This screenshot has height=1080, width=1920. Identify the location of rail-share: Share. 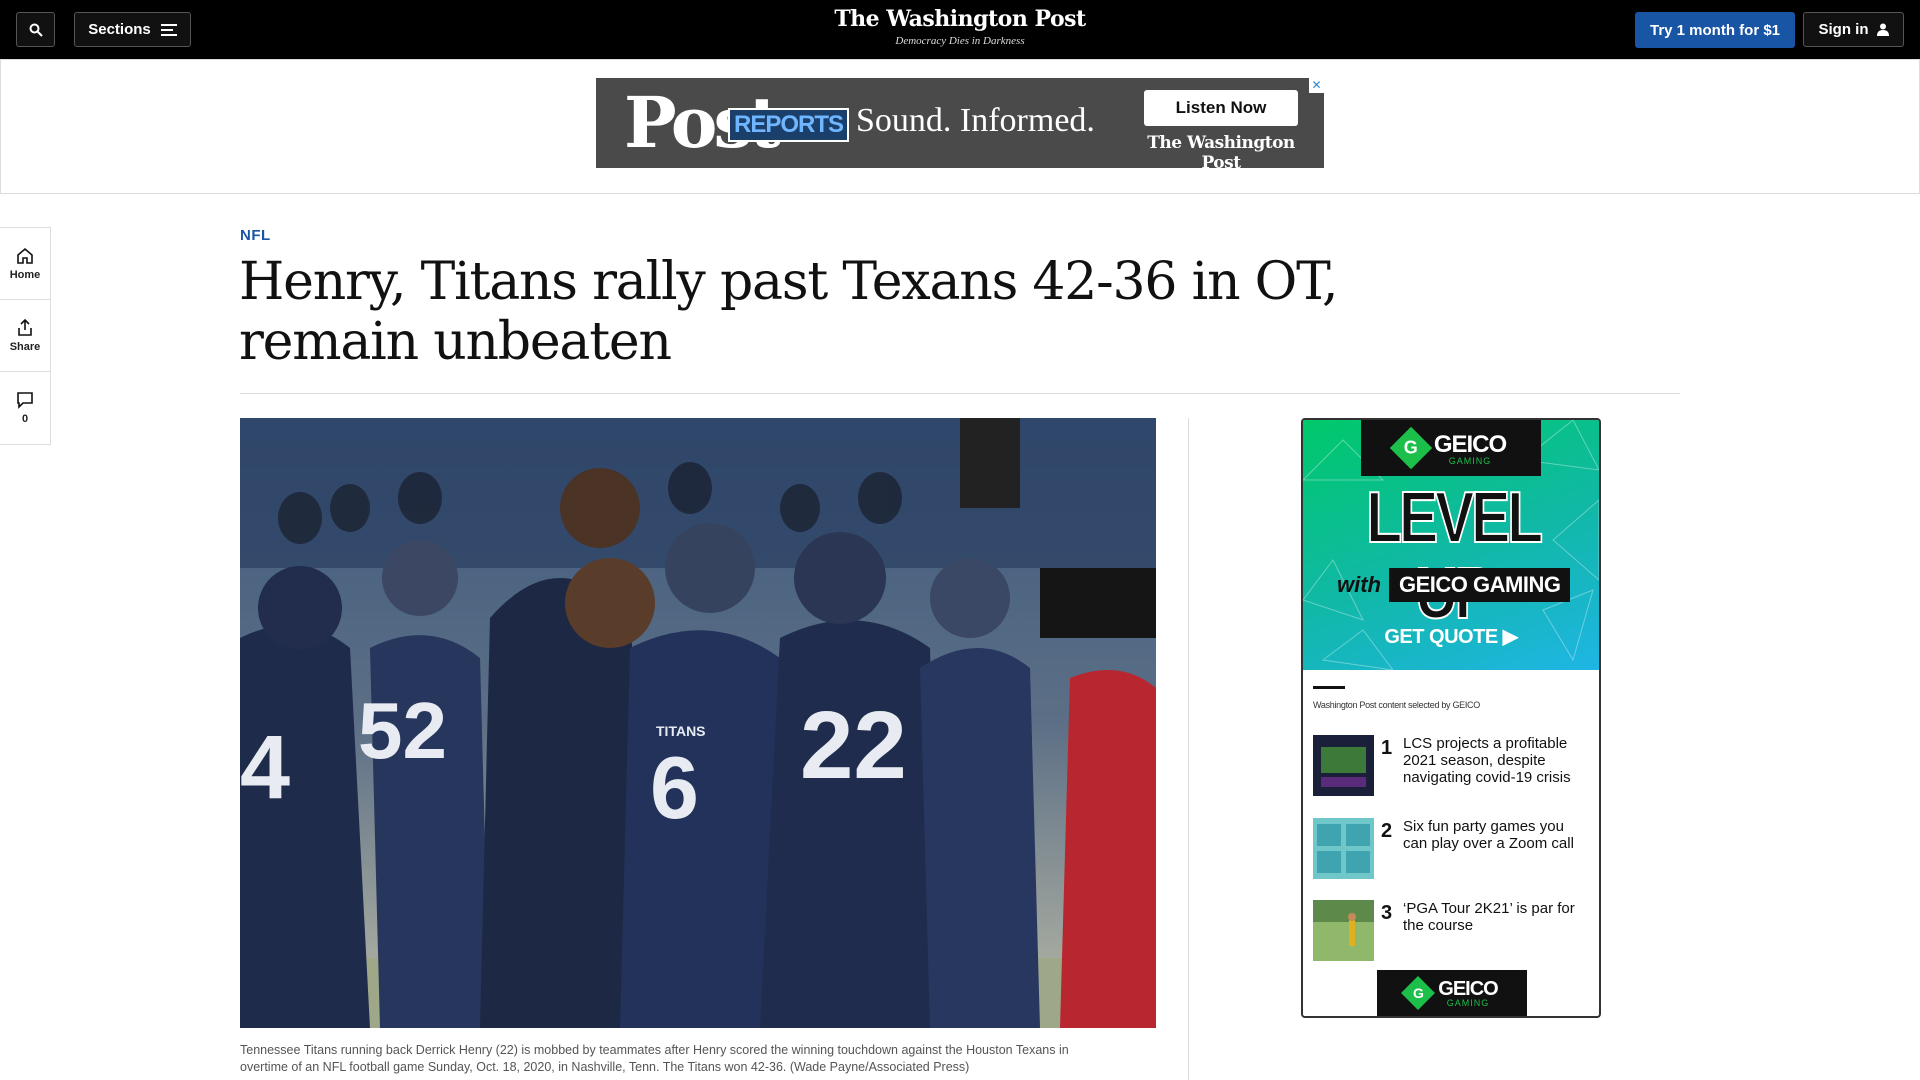
(25, 336).